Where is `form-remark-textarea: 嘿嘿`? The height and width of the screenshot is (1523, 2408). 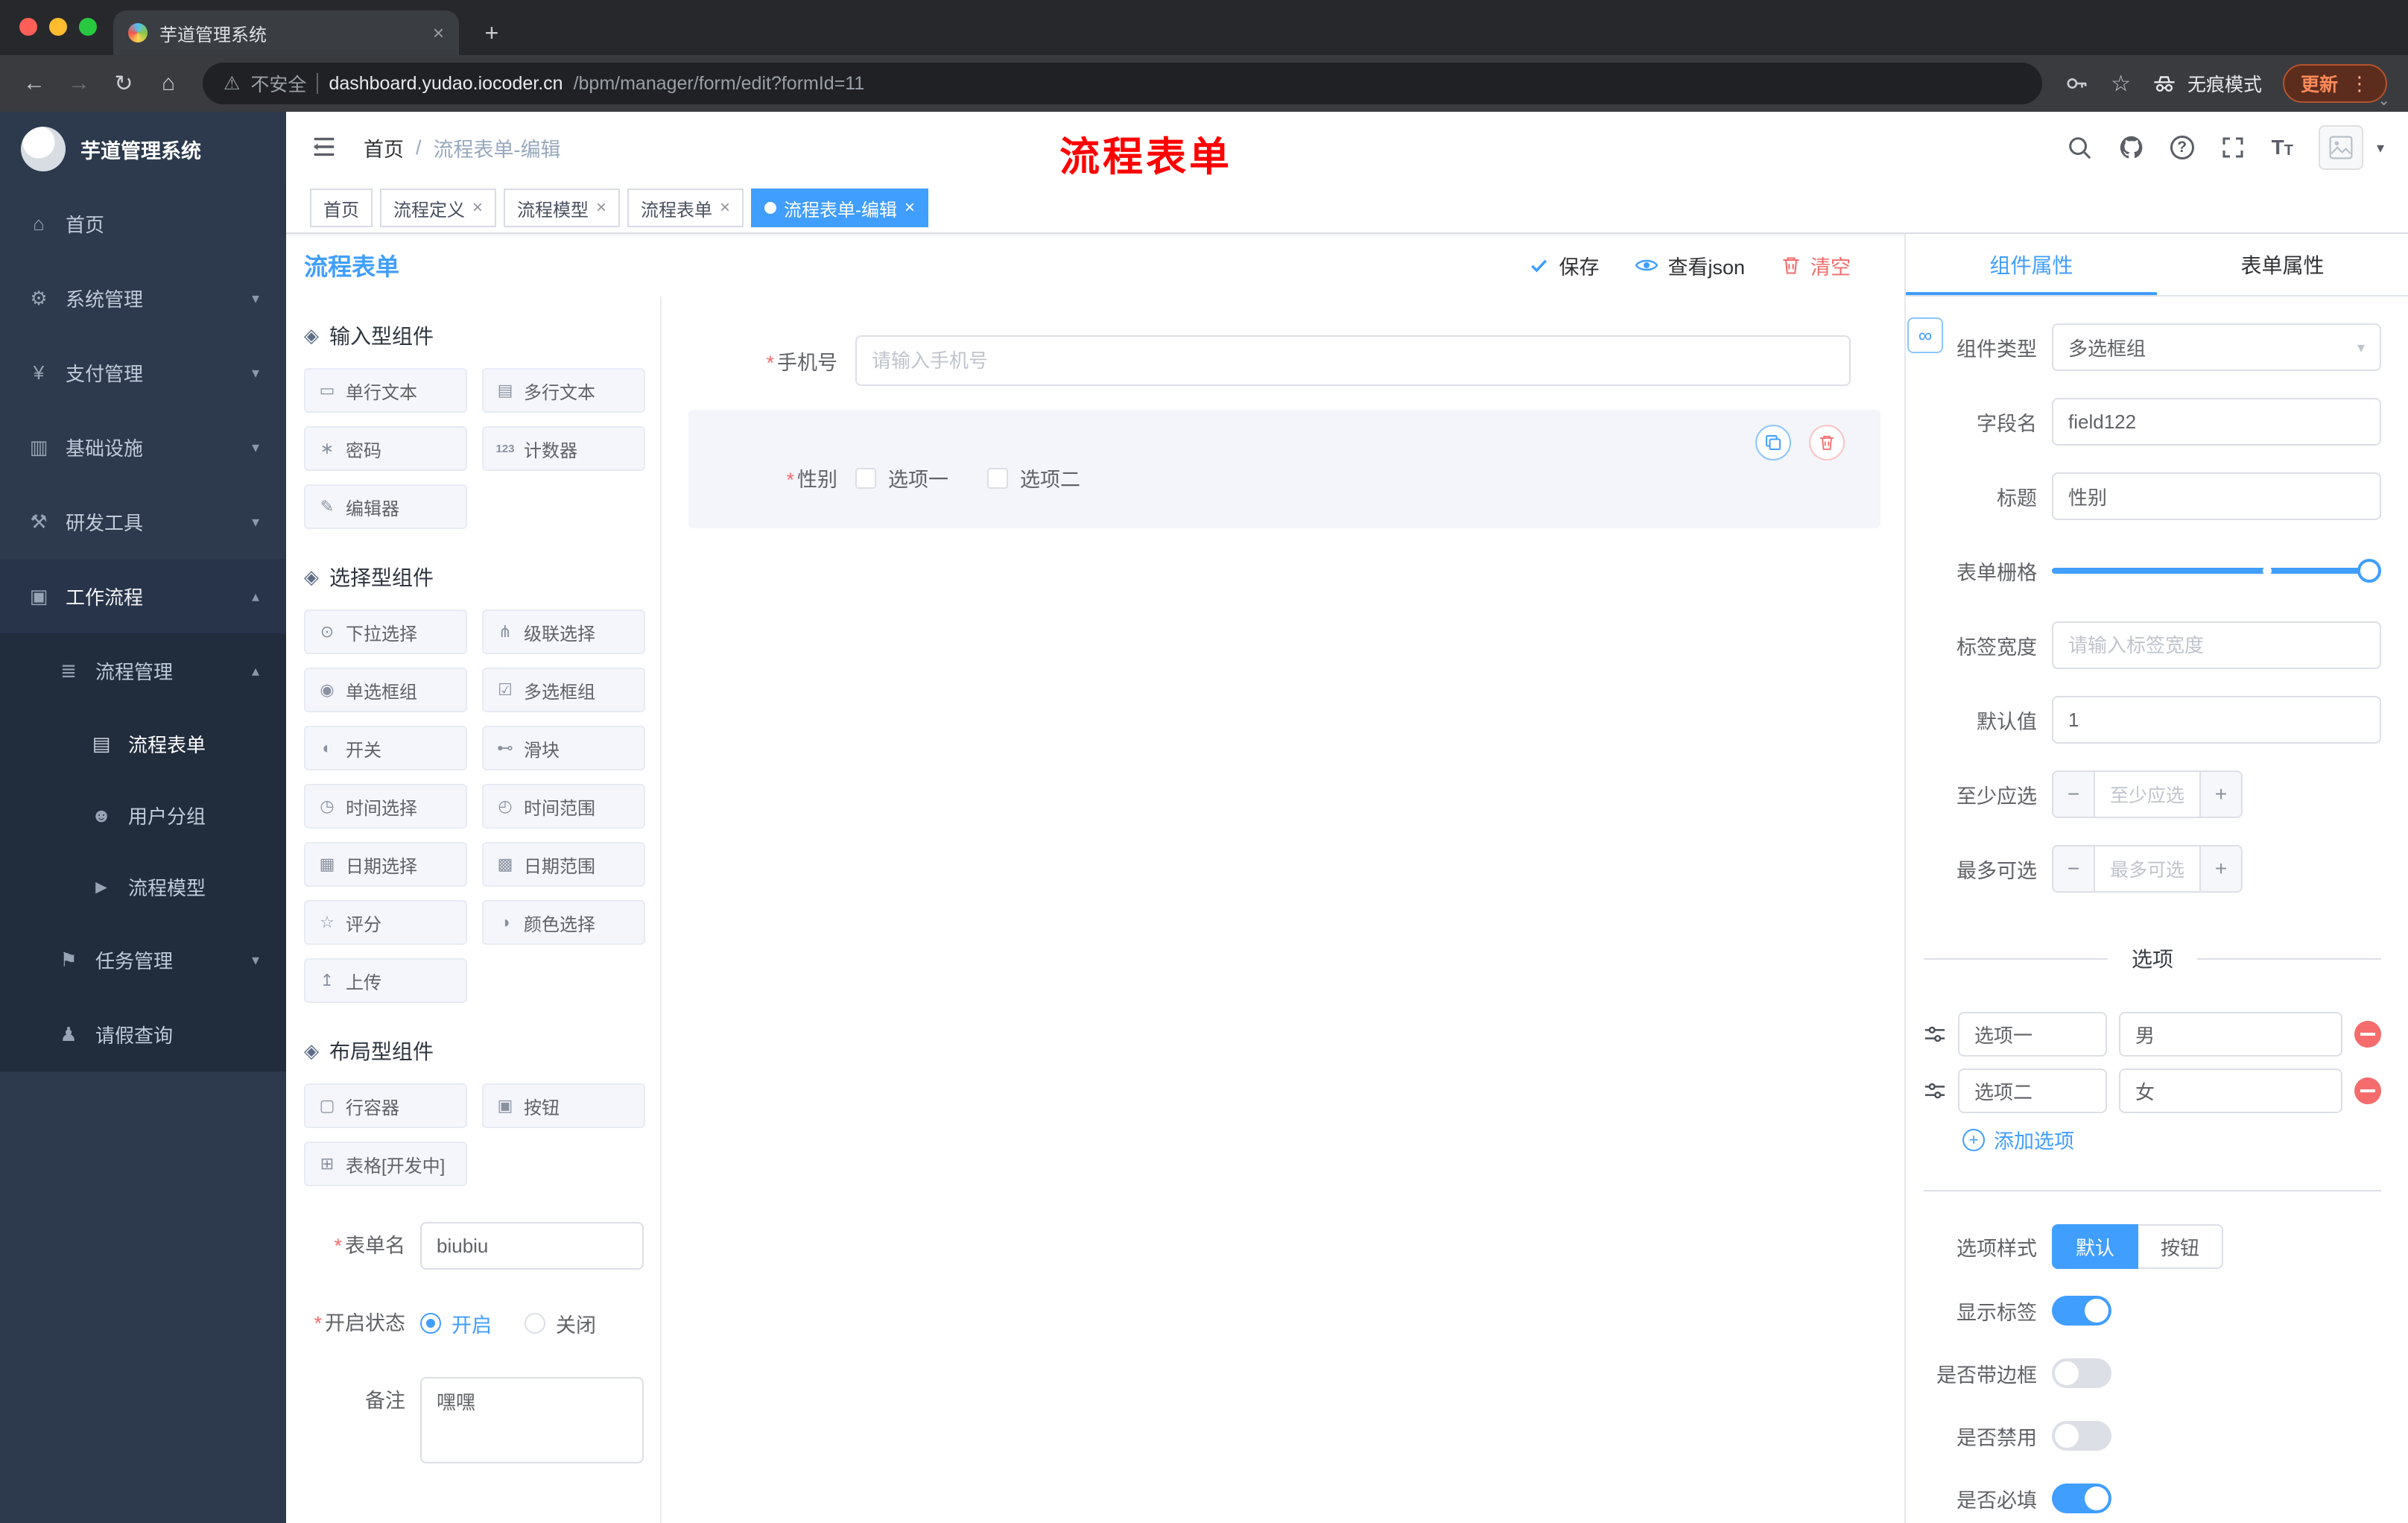
form-remark-textarea: 嘿嘿 is located at coordinates (532, 1420).